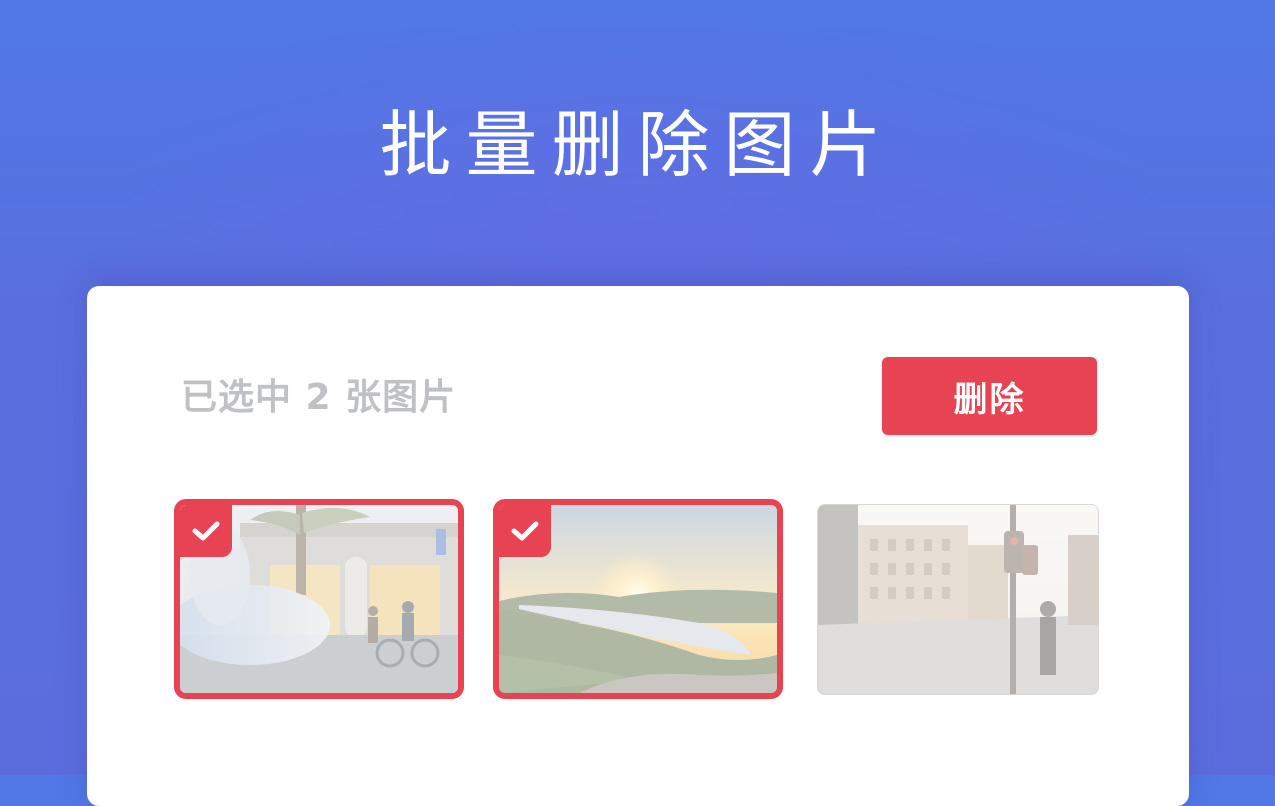 This screenshot has width=1275, height=806. I want to click on image-fade-overlay, so click(958, 599).